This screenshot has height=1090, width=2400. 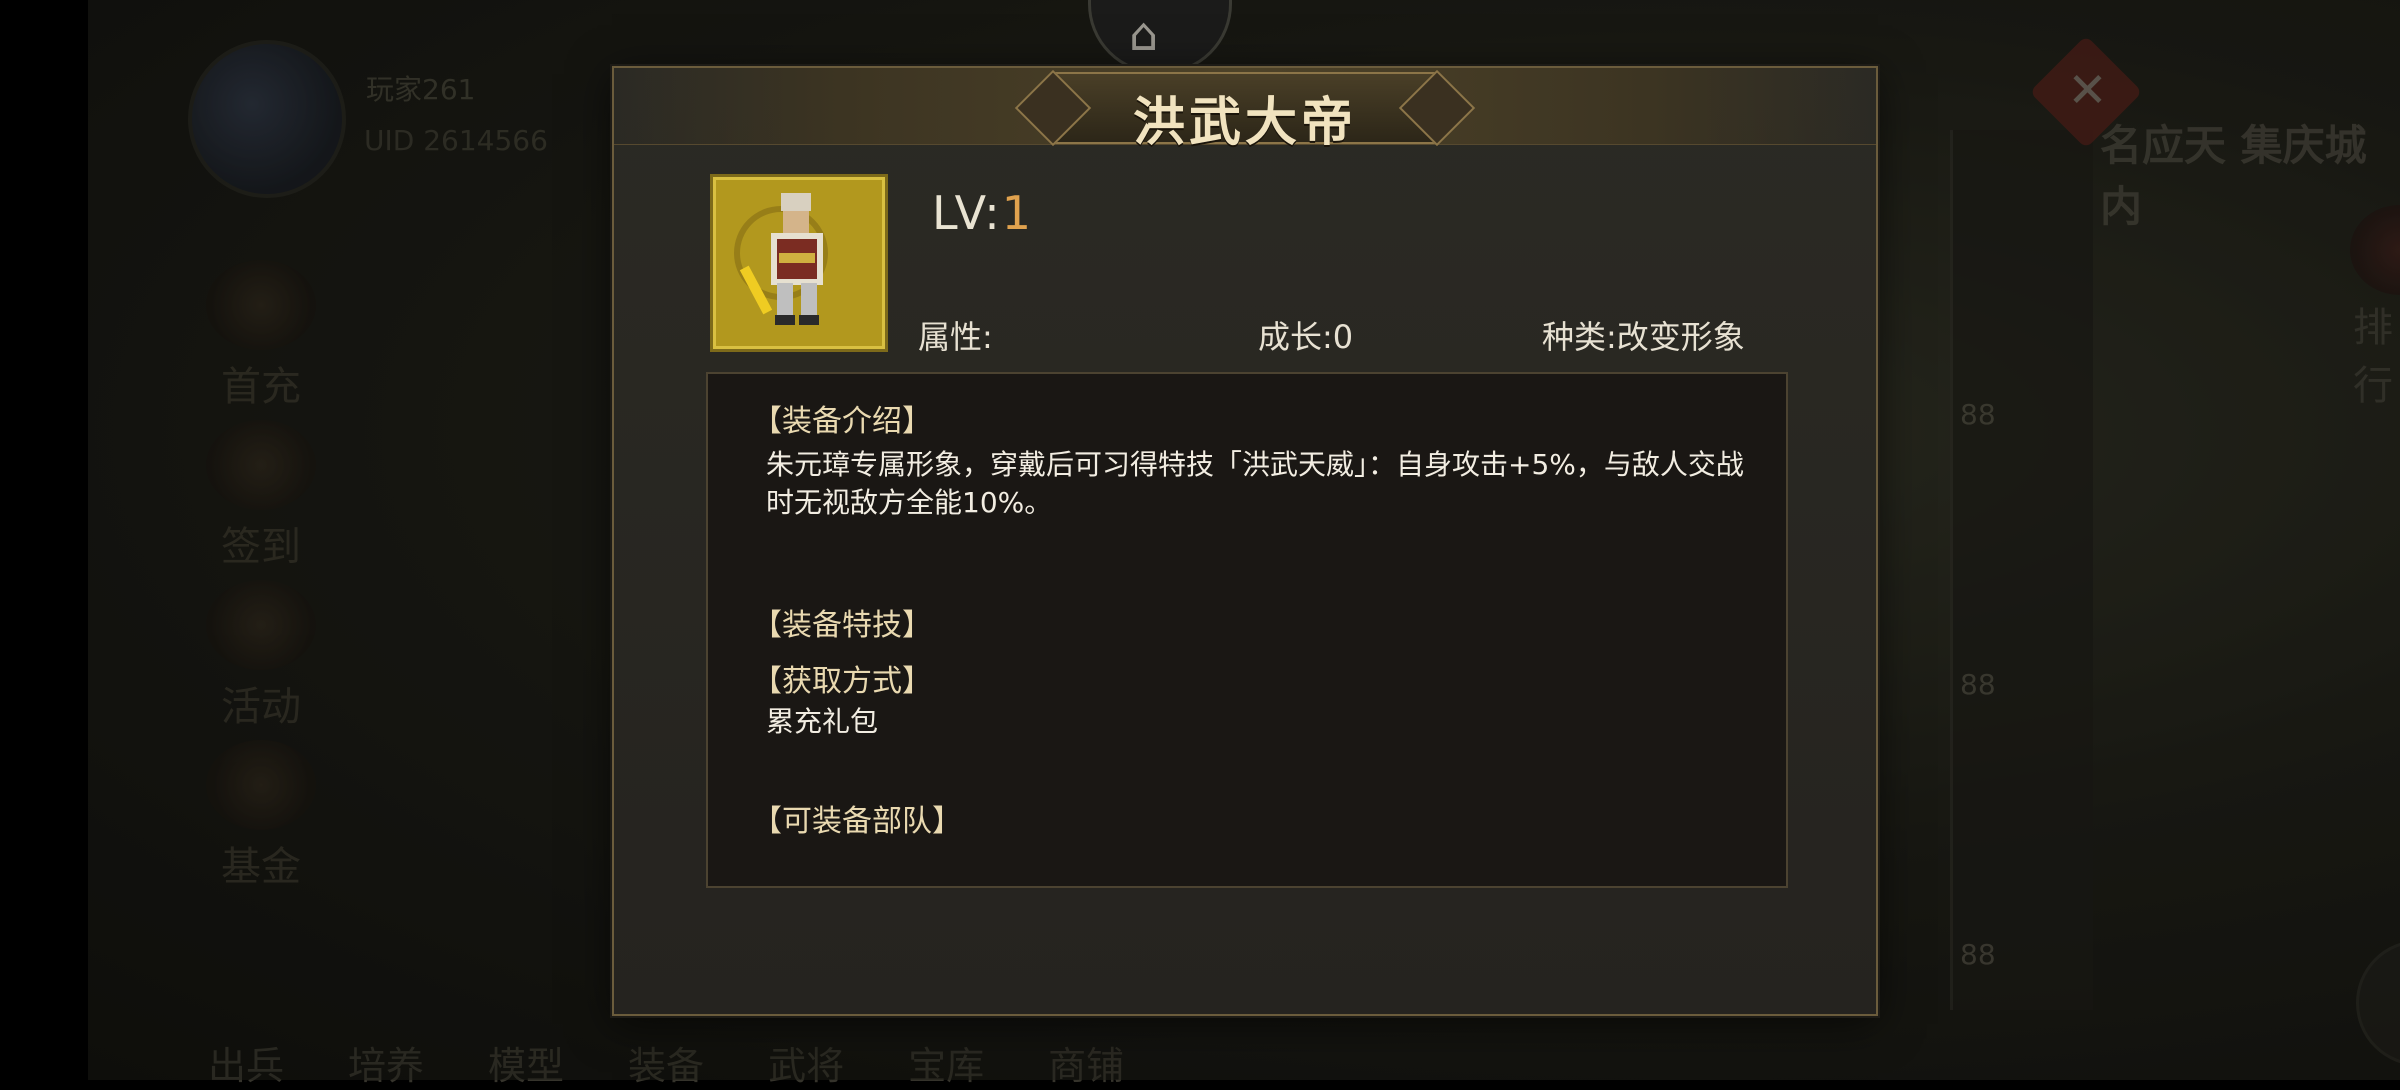 What do you see at coordinates (842, 681) in the screenshot?
I see `obtain-heading: 【获取方式】` at bounding box center [842, 681].